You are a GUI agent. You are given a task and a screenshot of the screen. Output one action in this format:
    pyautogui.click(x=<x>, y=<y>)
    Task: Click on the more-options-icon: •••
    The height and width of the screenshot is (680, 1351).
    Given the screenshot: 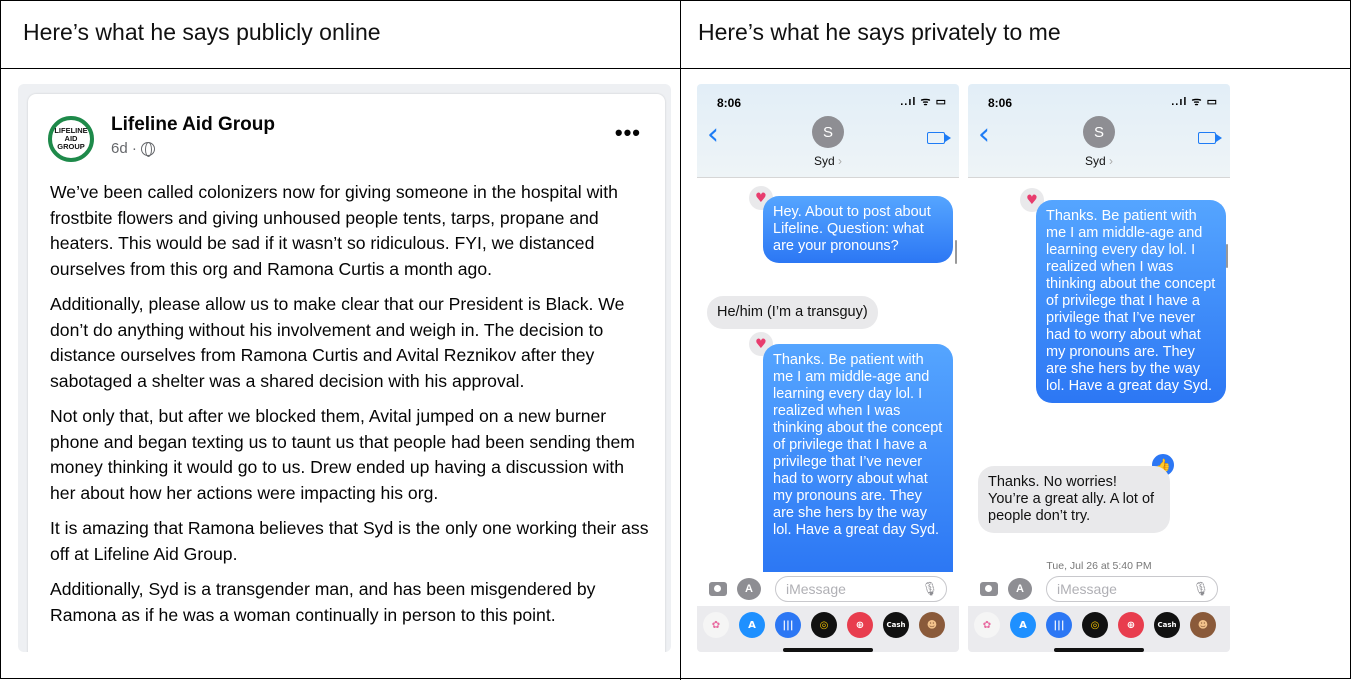 What is the action you would take?
    pyautogui.click(x=628, y=133)
    